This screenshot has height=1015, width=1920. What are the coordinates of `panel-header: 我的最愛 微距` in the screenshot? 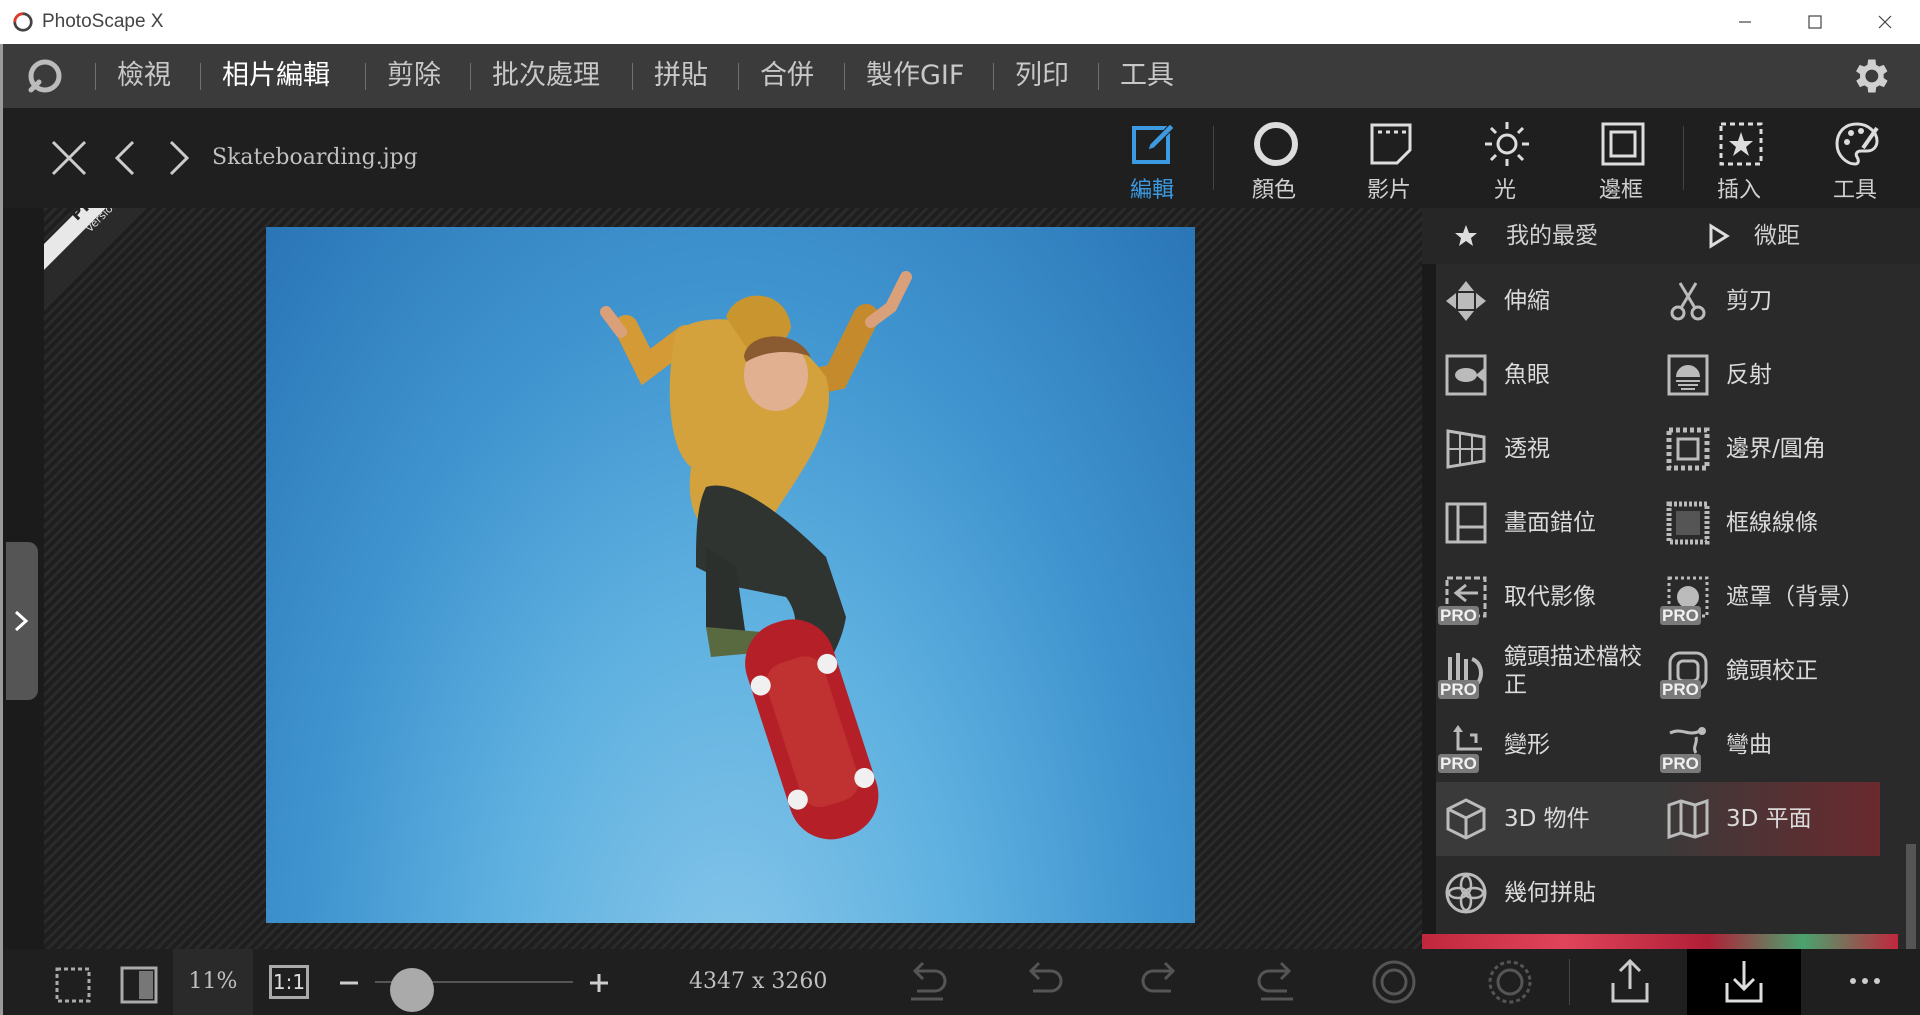 It's located at (1671, 236).